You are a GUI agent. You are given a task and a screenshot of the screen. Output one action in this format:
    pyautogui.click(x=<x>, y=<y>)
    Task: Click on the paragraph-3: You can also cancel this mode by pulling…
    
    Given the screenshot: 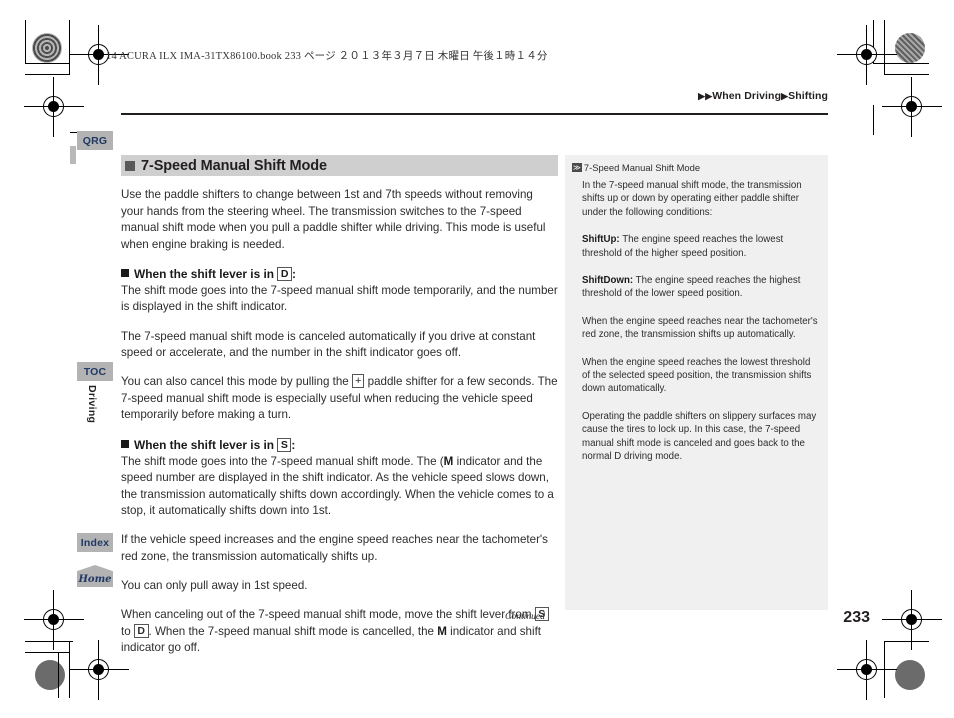 What is the action you would take?
    pyautogui.click(x=339, y=399)
    